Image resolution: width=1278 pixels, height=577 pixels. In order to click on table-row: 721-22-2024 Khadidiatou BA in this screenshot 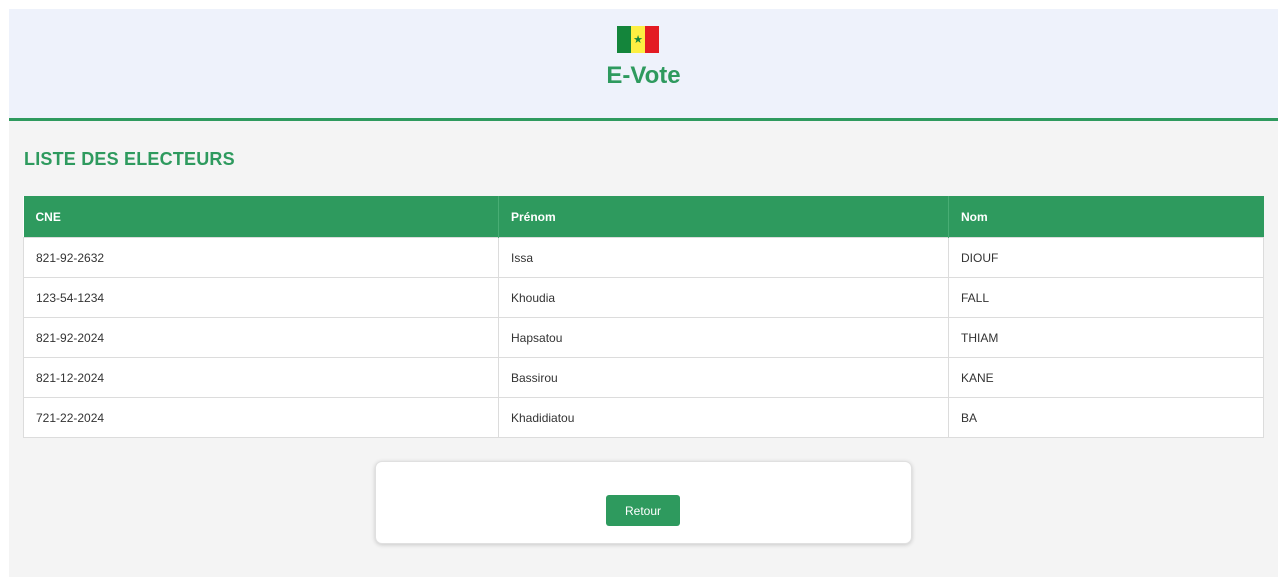, I will do `click(643, 417)`.